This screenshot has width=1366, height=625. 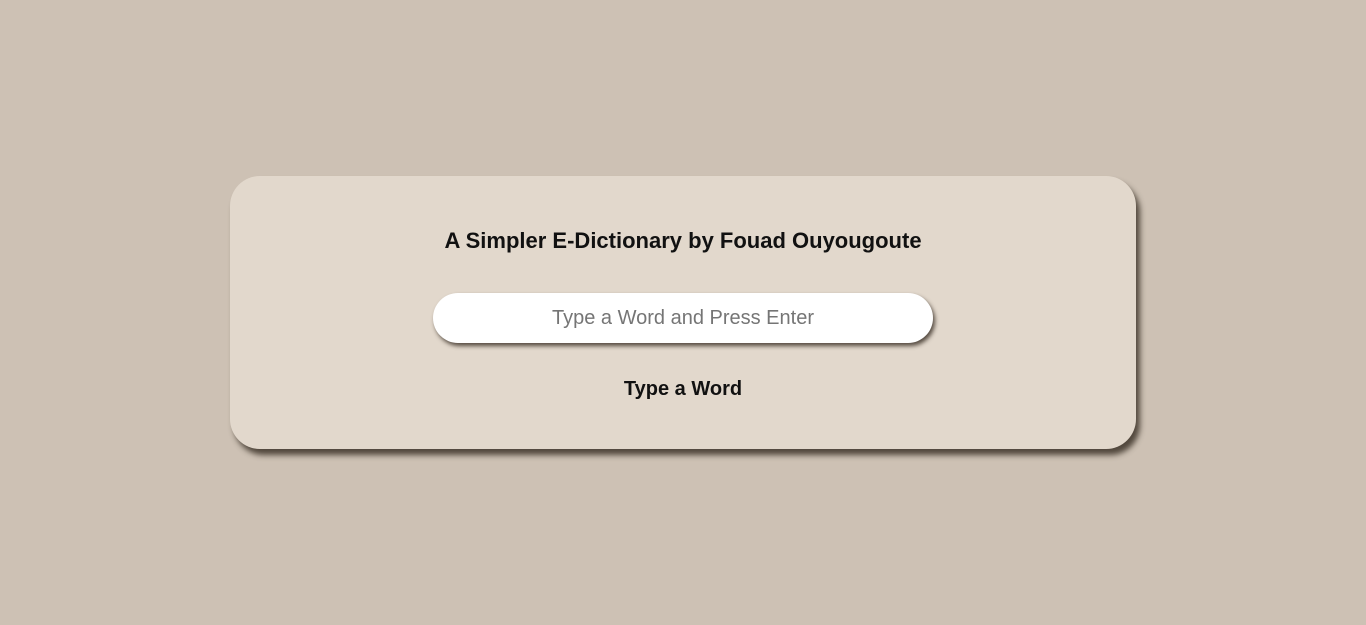 I want to click on result-text: Type a Word, so click(x=683, y=389).